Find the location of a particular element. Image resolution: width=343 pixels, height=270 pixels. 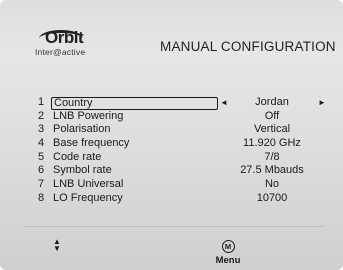

setting-label: LNB Universal is located at coordinates (88, 184).